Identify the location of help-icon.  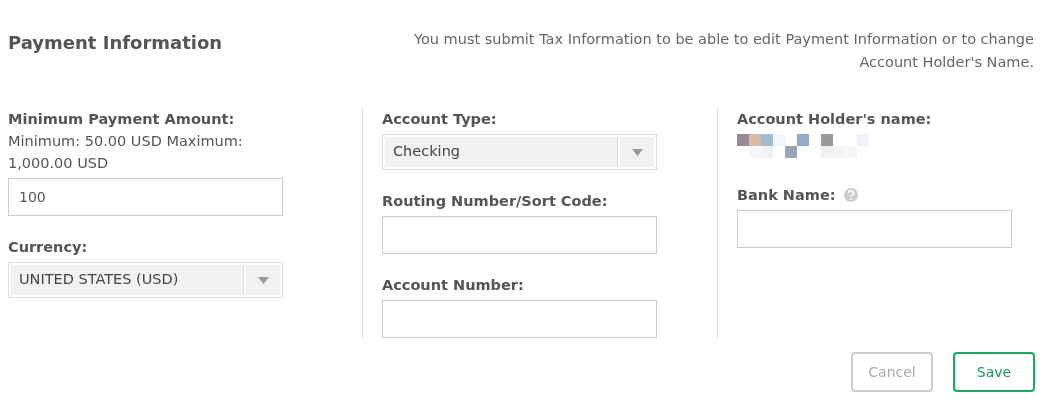
(850, 195).